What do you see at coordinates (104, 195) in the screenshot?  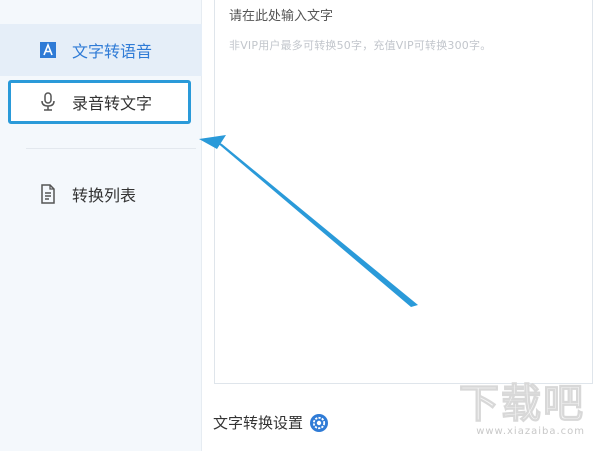 I see `sidebar-item-label: 转换列表` at bounding box center [104, 195].